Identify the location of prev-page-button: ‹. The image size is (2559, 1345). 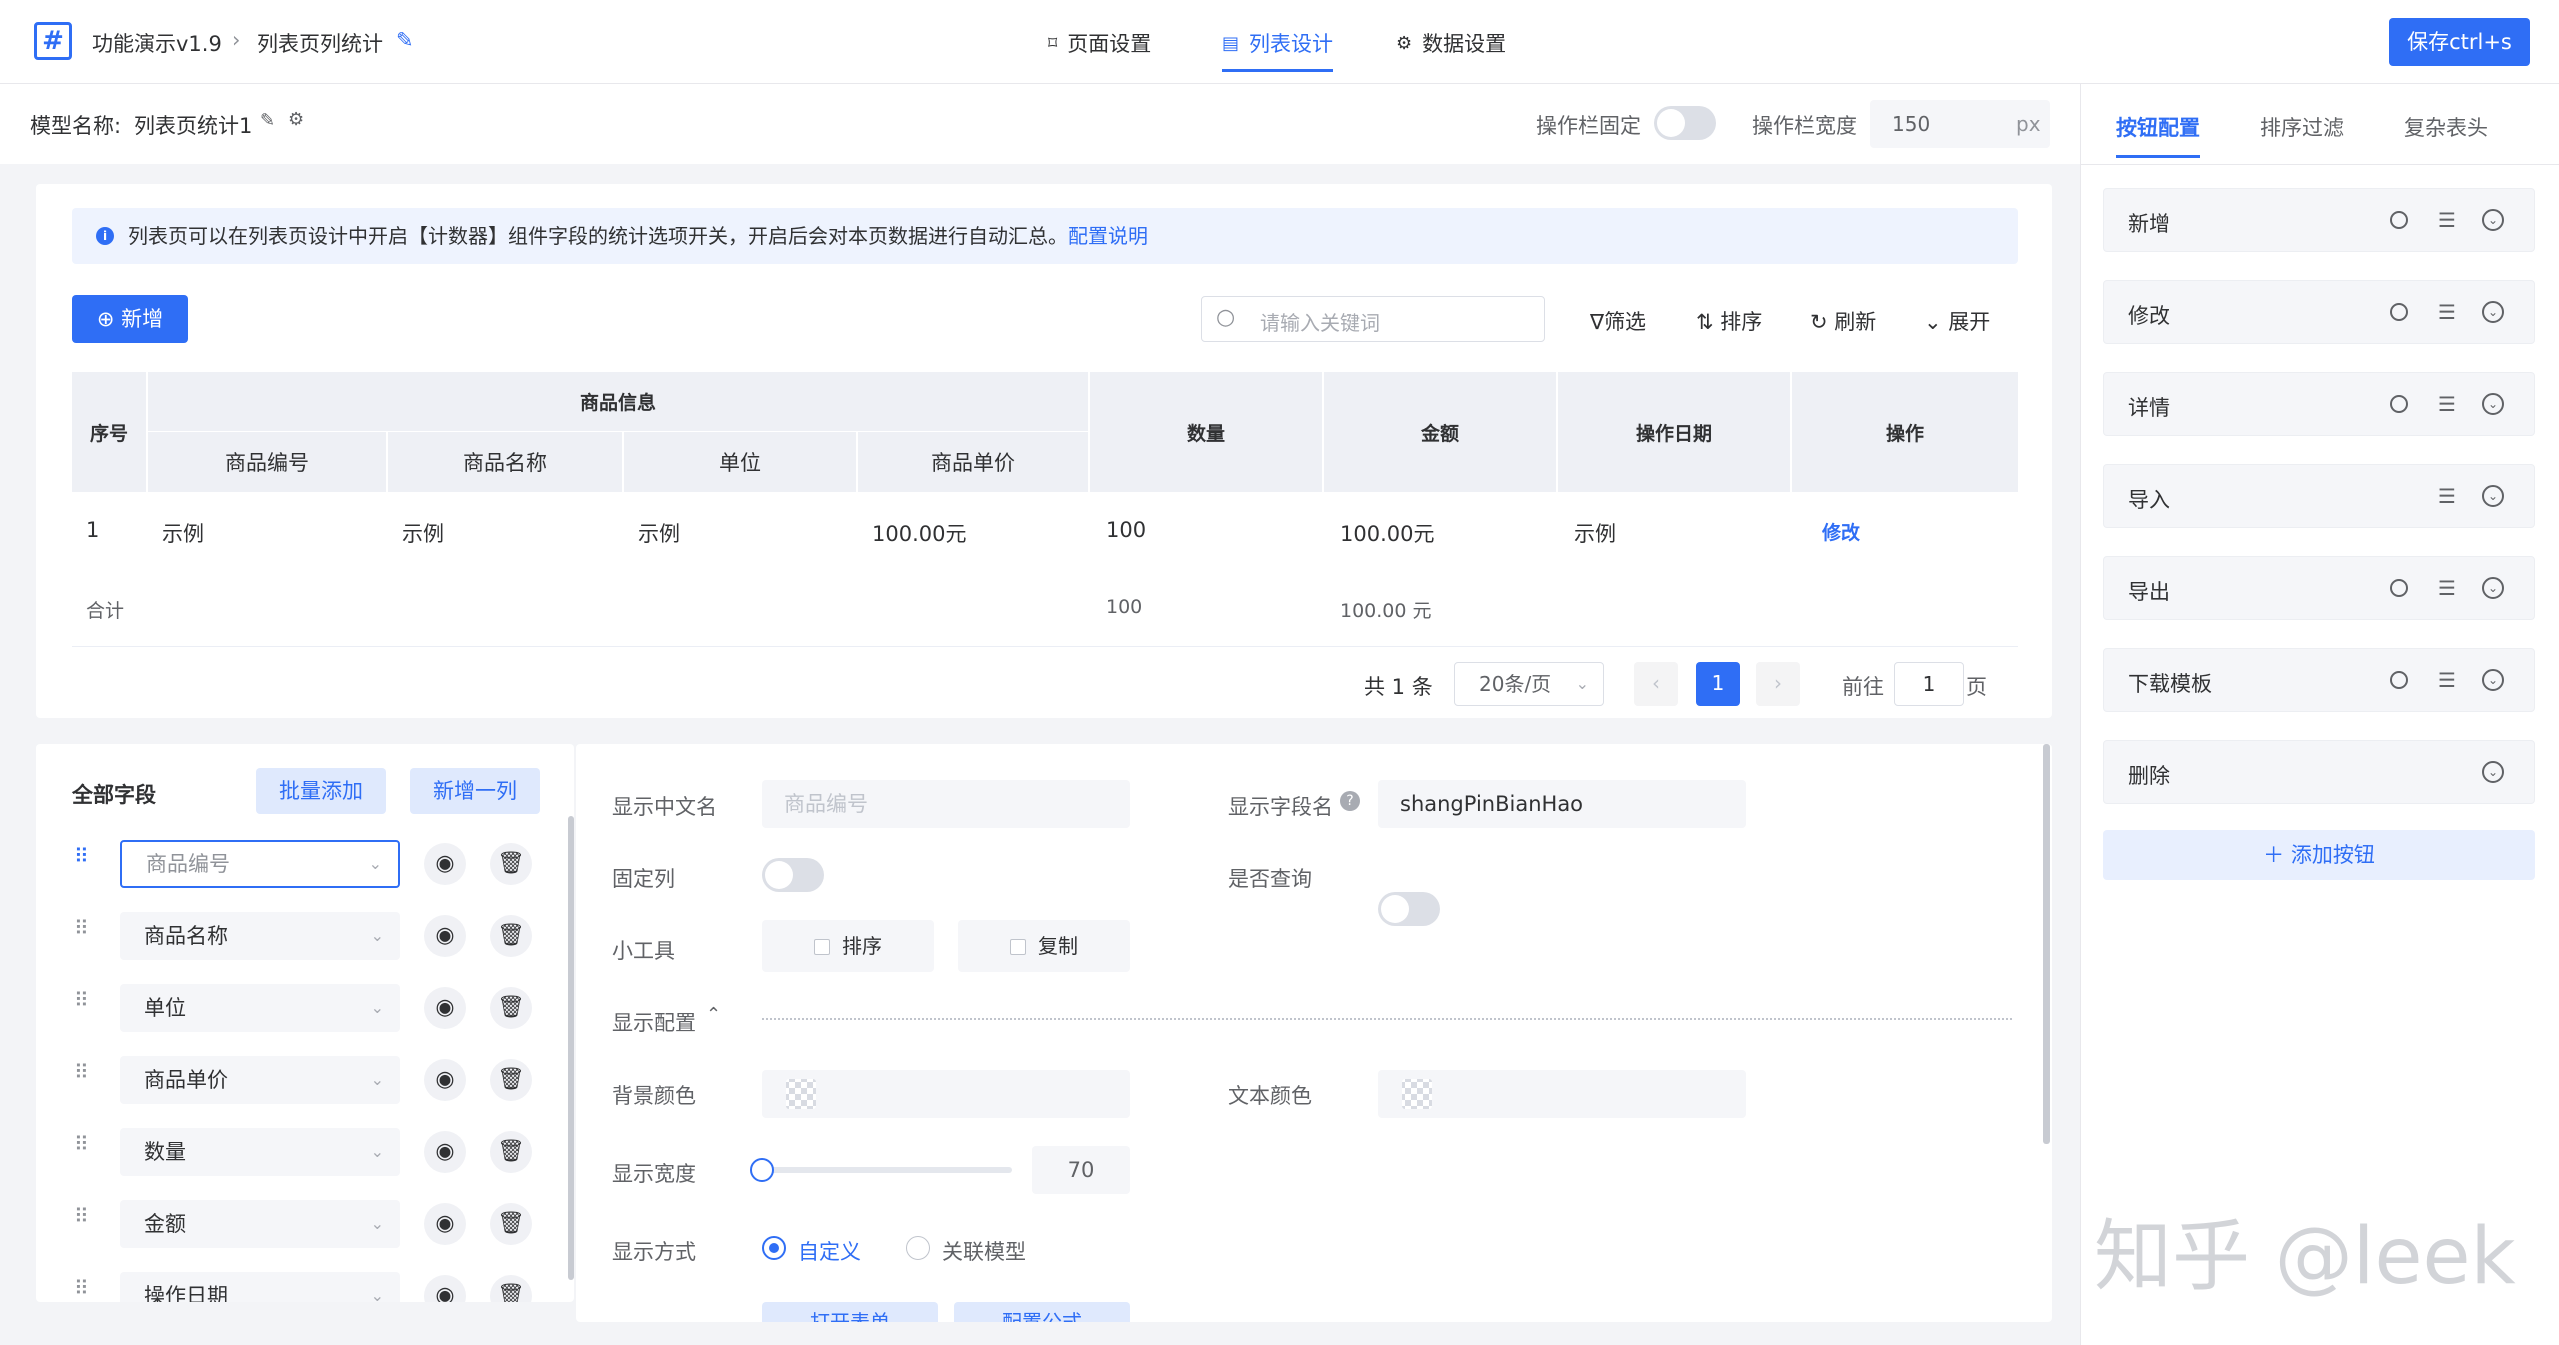
(1656, 684).